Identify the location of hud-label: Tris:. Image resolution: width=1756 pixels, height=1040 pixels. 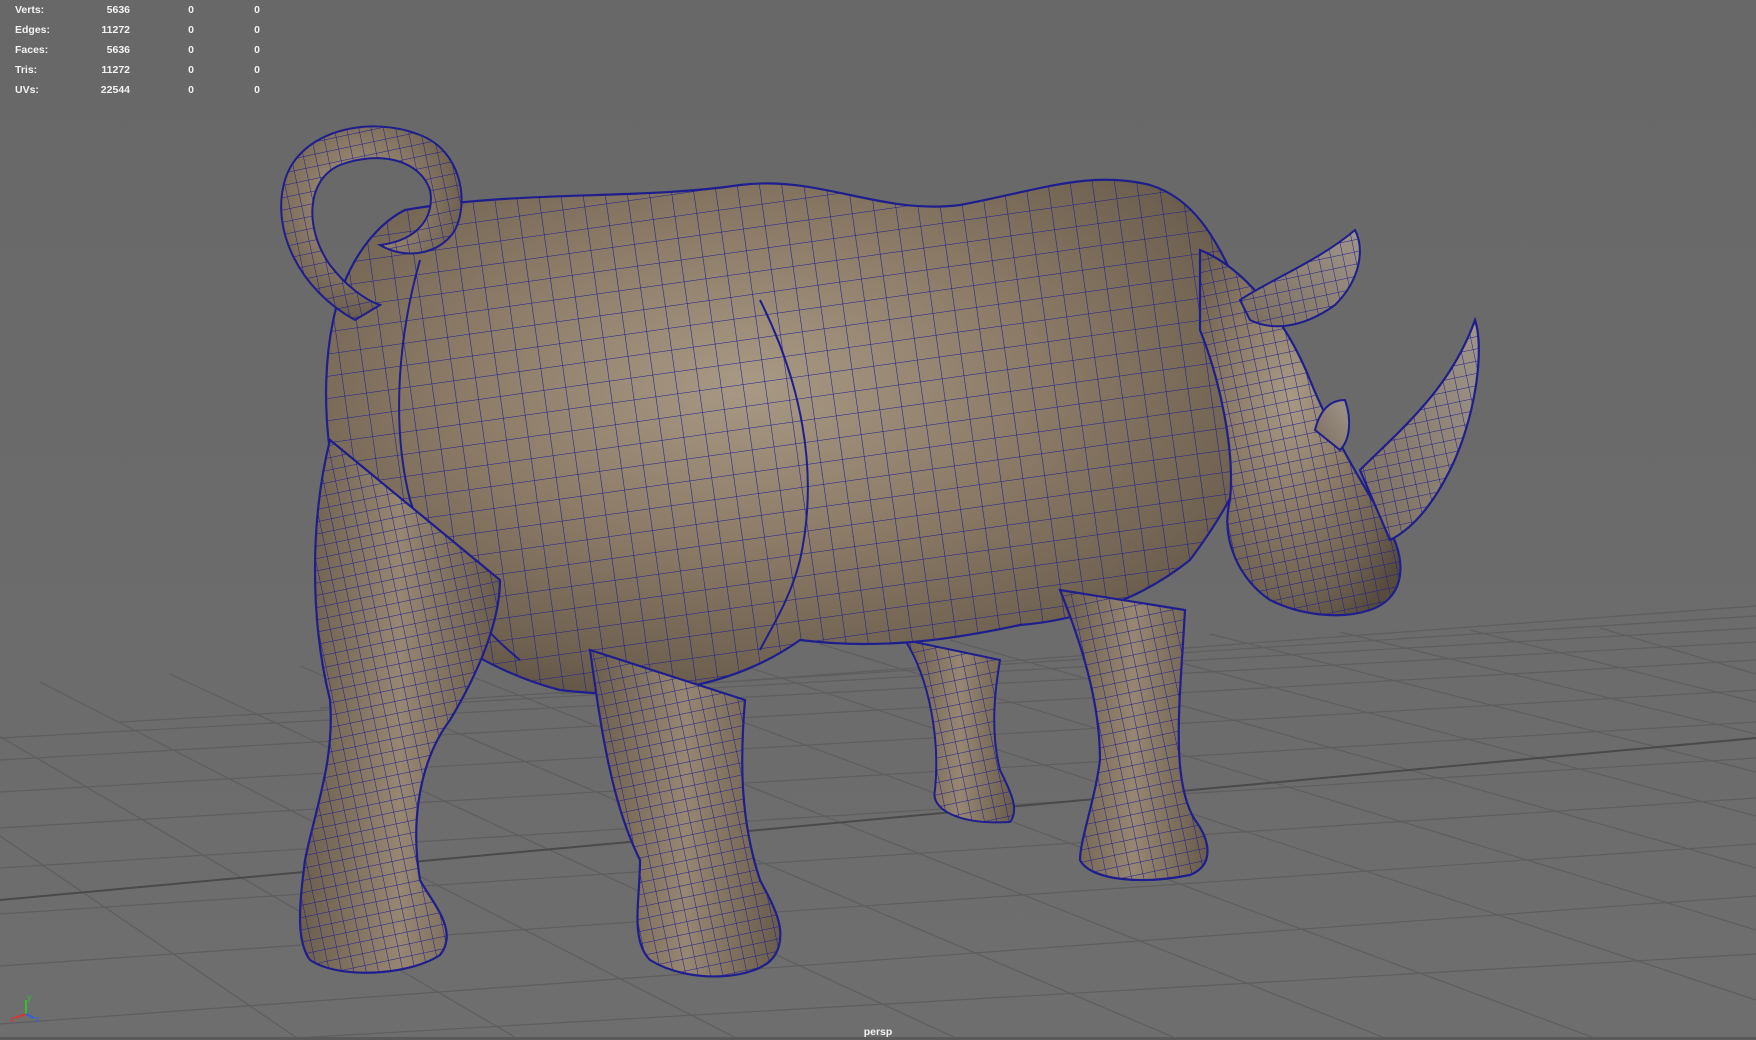
(26, 70).